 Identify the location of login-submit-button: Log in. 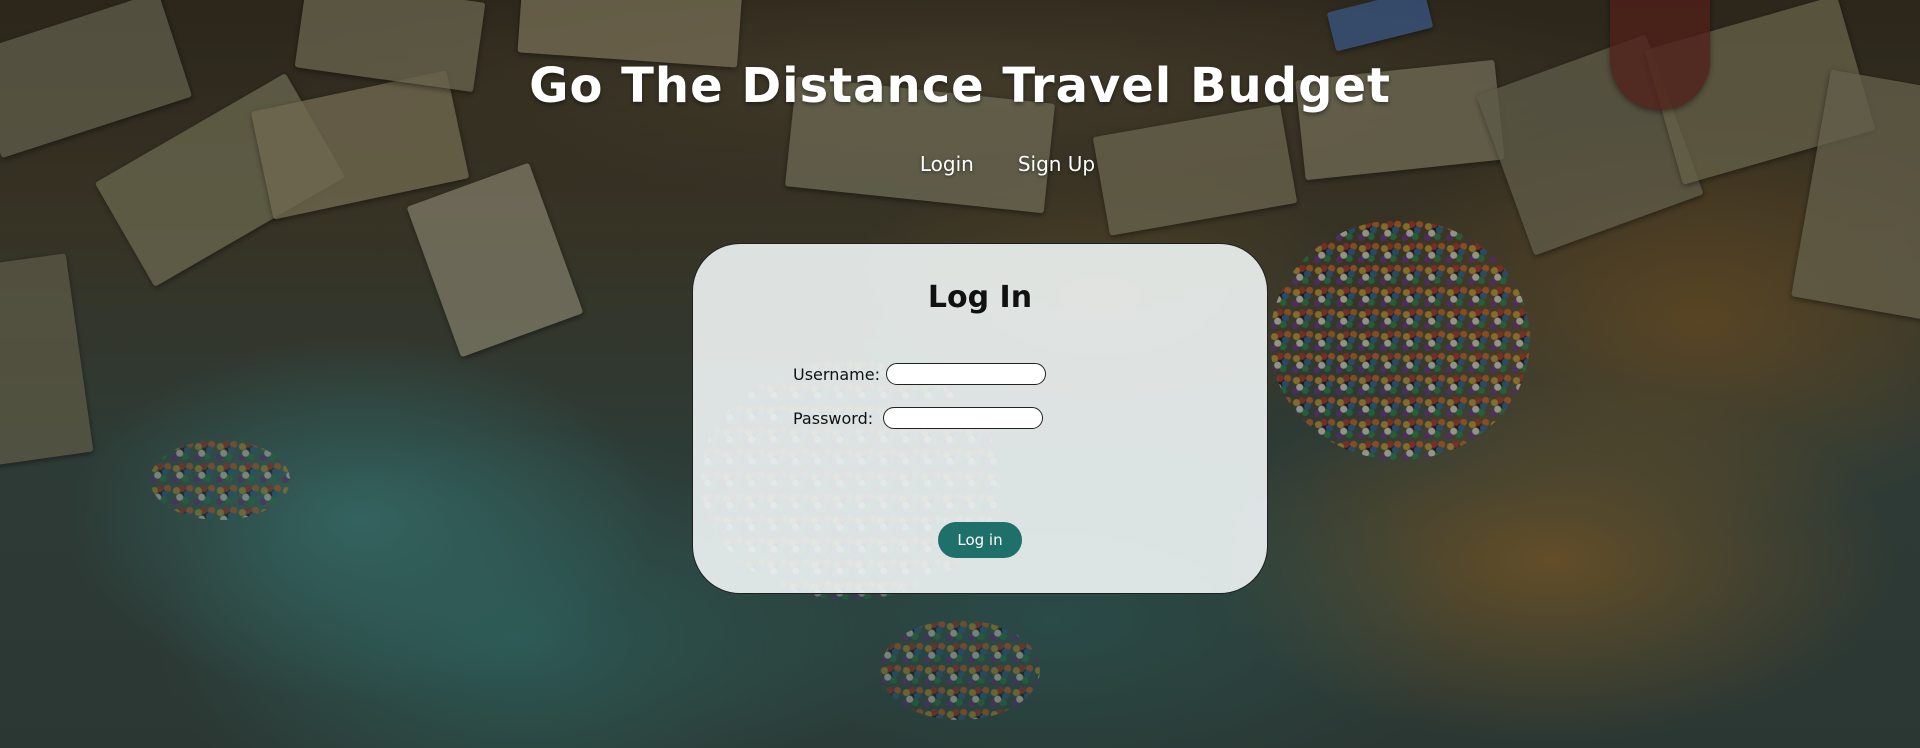
(980, 540).